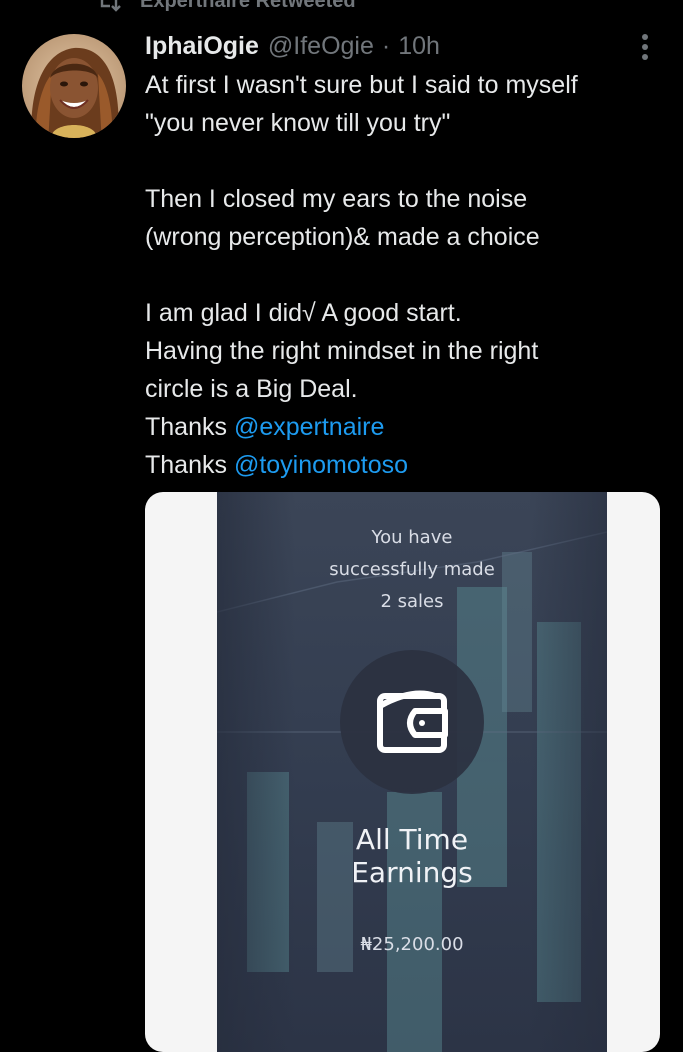 The image size is (683, 1052). I want to click on sales-line: 2 sales, so click(412, 601).